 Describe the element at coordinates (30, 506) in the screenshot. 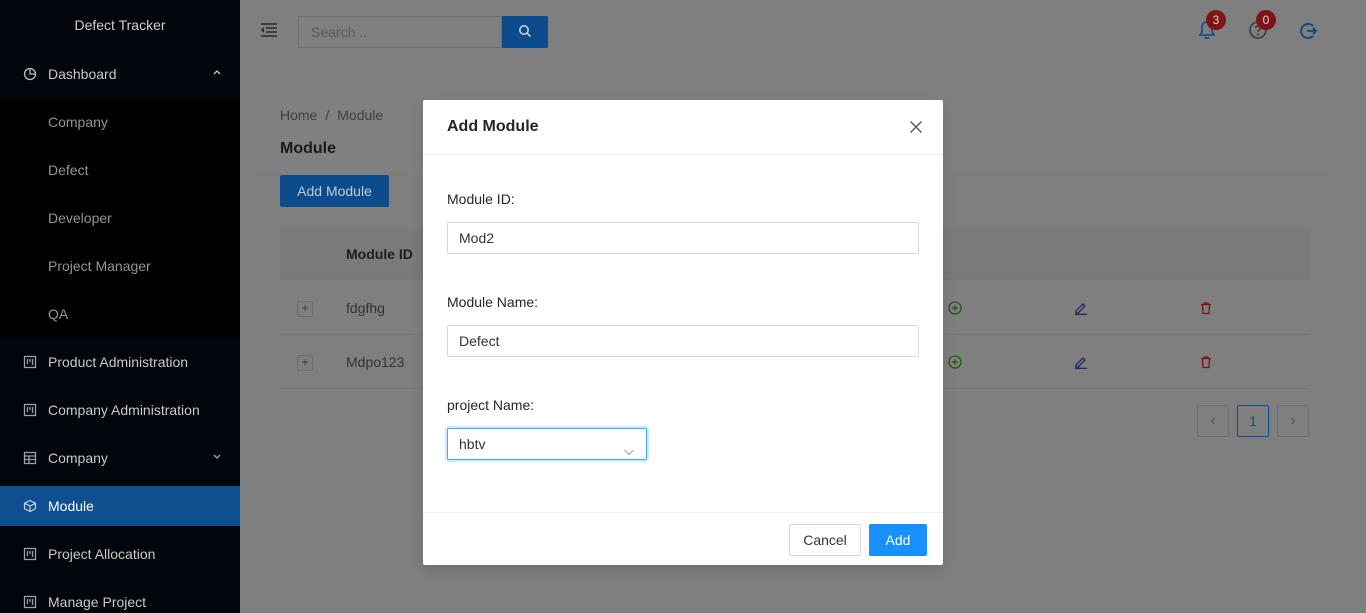

I see `cube-icon` at that location.